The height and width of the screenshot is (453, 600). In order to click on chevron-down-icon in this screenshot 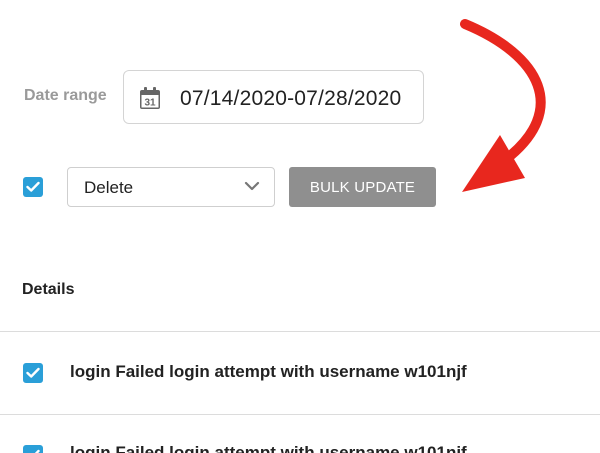, I will do `click(252, 186)`.